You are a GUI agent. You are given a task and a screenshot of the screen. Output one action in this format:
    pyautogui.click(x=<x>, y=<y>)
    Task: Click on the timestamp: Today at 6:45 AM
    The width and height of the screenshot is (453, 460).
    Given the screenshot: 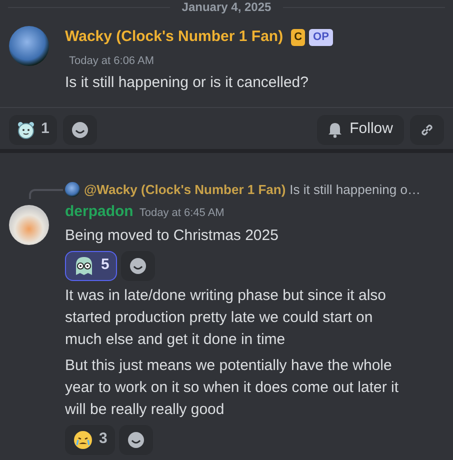 What is the action you would take?
    pyautogui.click(x=181, y=213)
    